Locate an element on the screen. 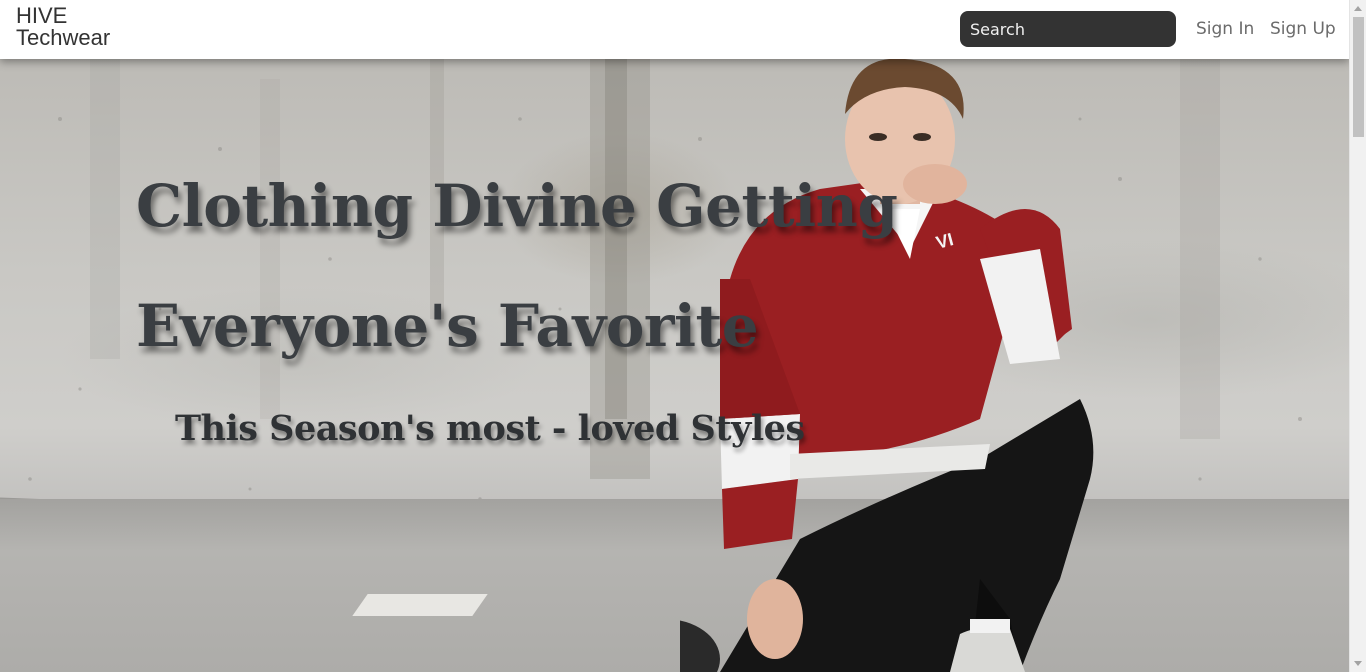 The width and height of the screenshot is (1366, 672). navbar: HIVE Techwear Sign In Sign Up is located at coordinates (674, 29).